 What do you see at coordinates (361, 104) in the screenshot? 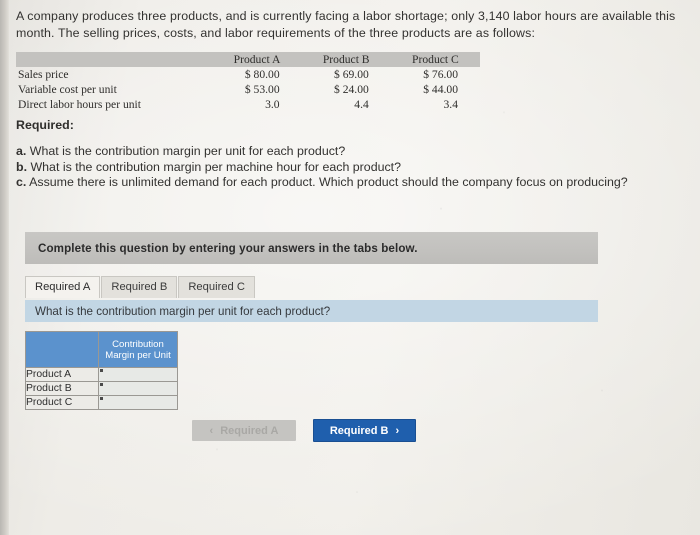
I see `cell-labor-hours-b: 4.4` at bounding box center [361, 104].